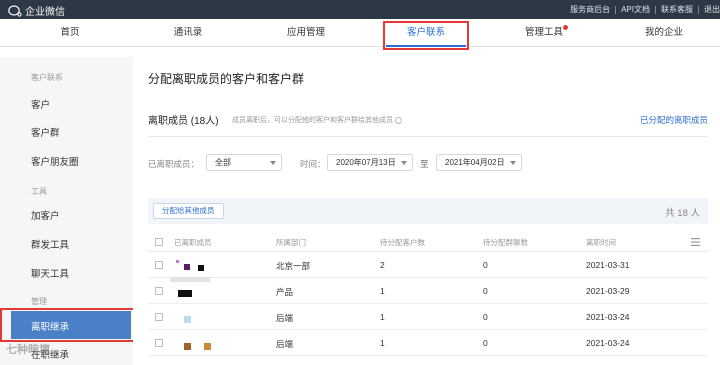 The height and width of the screenshot is (365, 720). Describe the element at coordinates (366, 162) in the screenshot. I see `start-date-value: 2020年07月13日` at that location.